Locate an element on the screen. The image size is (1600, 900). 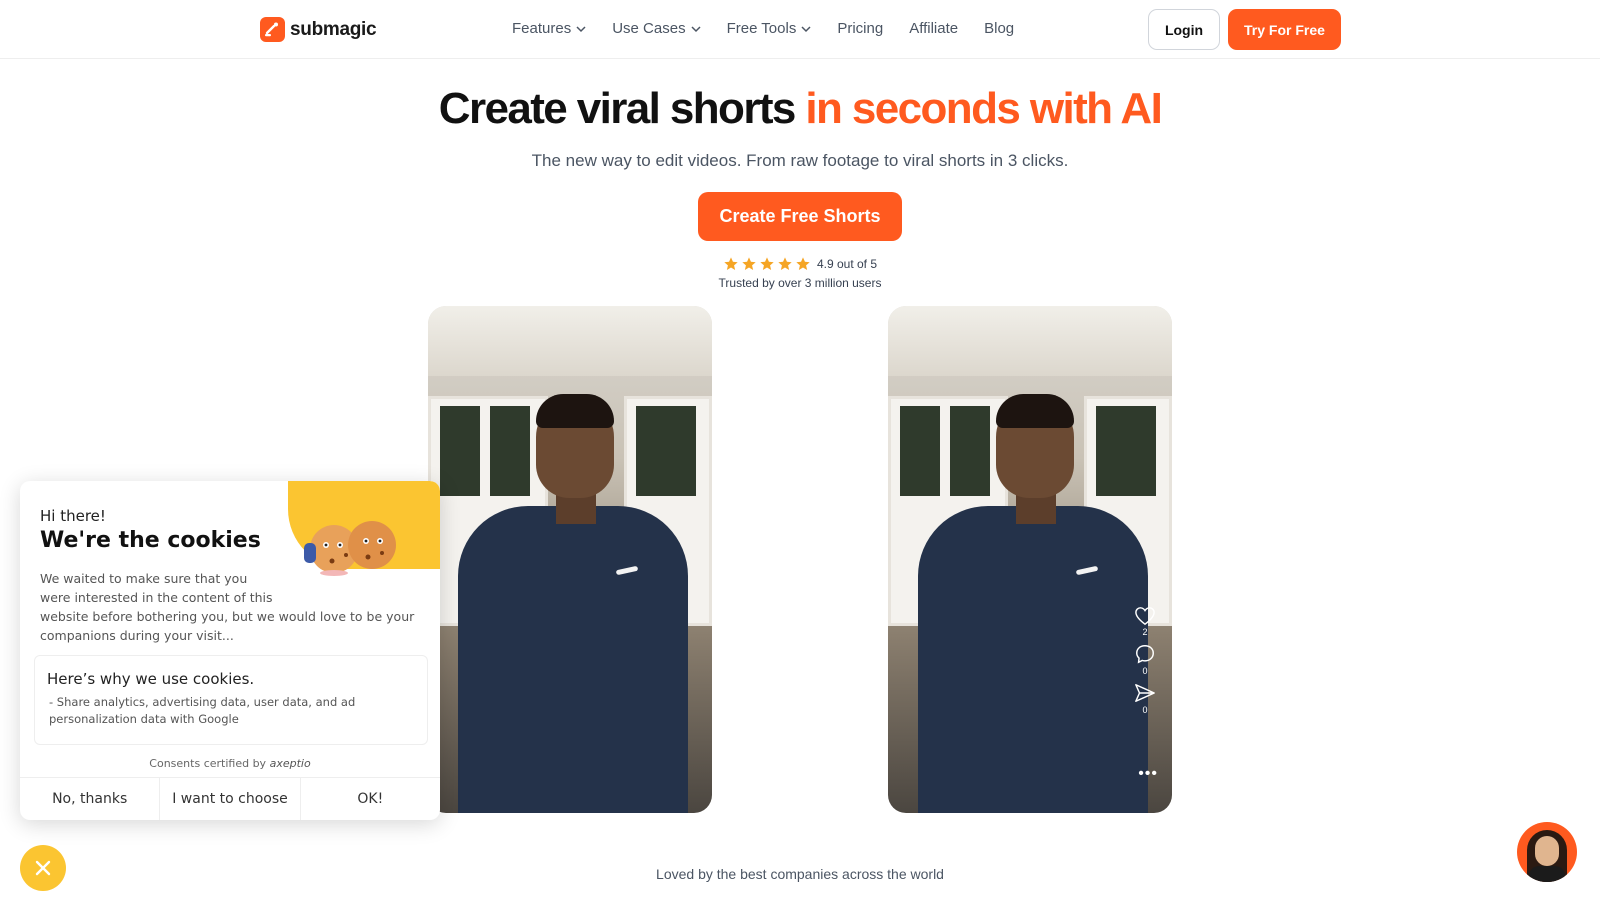
cookie-greeting: Hi there! is located at coordinates (73, 516).